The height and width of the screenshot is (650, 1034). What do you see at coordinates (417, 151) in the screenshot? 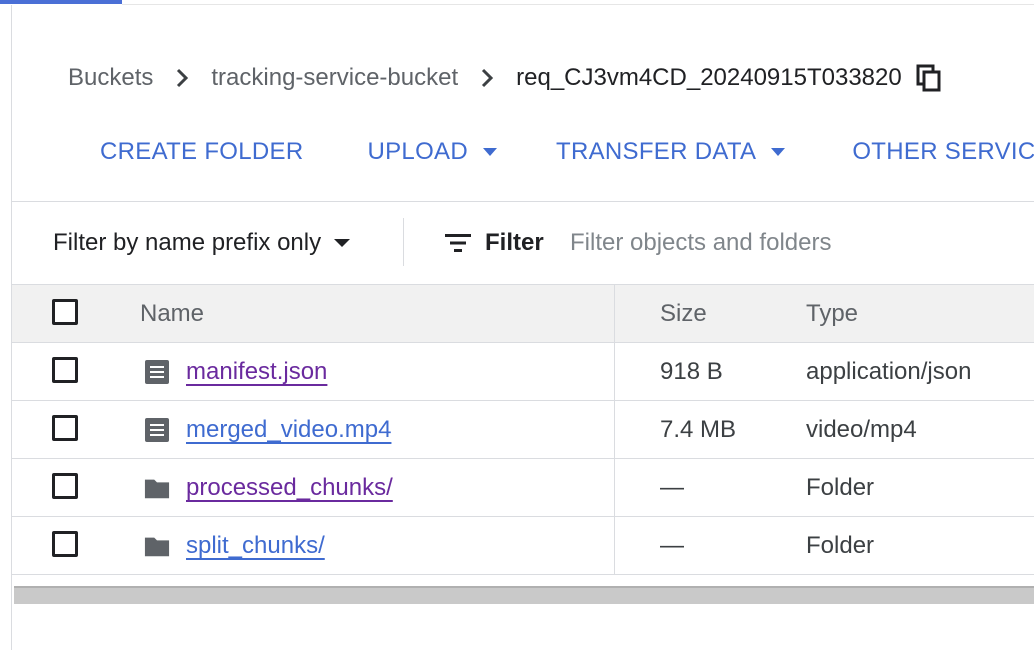
I see `upload-label: UPLOAD` at bounding box center [417, 151].